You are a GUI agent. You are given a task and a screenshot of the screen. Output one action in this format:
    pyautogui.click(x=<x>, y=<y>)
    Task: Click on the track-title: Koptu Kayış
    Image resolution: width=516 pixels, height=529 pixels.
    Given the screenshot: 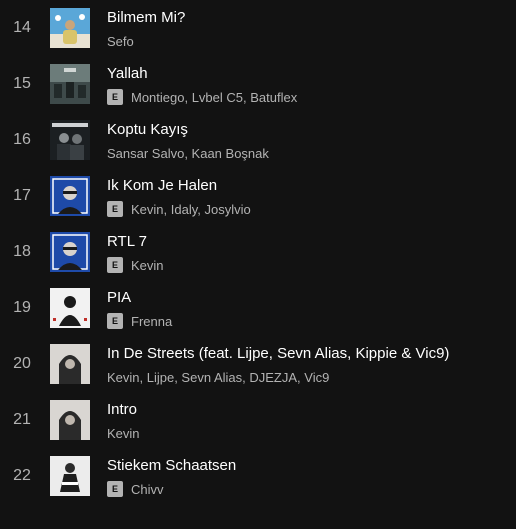 What is the action you would take?
    pyautogui.click(x=147, y=129)
    